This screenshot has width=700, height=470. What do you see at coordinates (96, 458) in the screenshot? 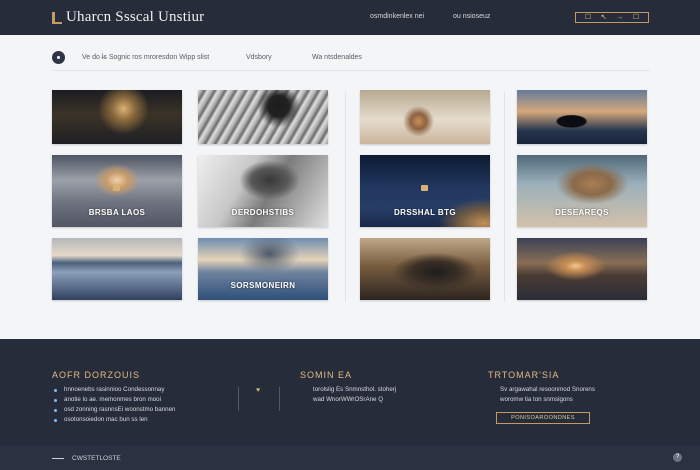
I see `bottom-link: CWSTETLOSTE` at bounding box center [96, 458].